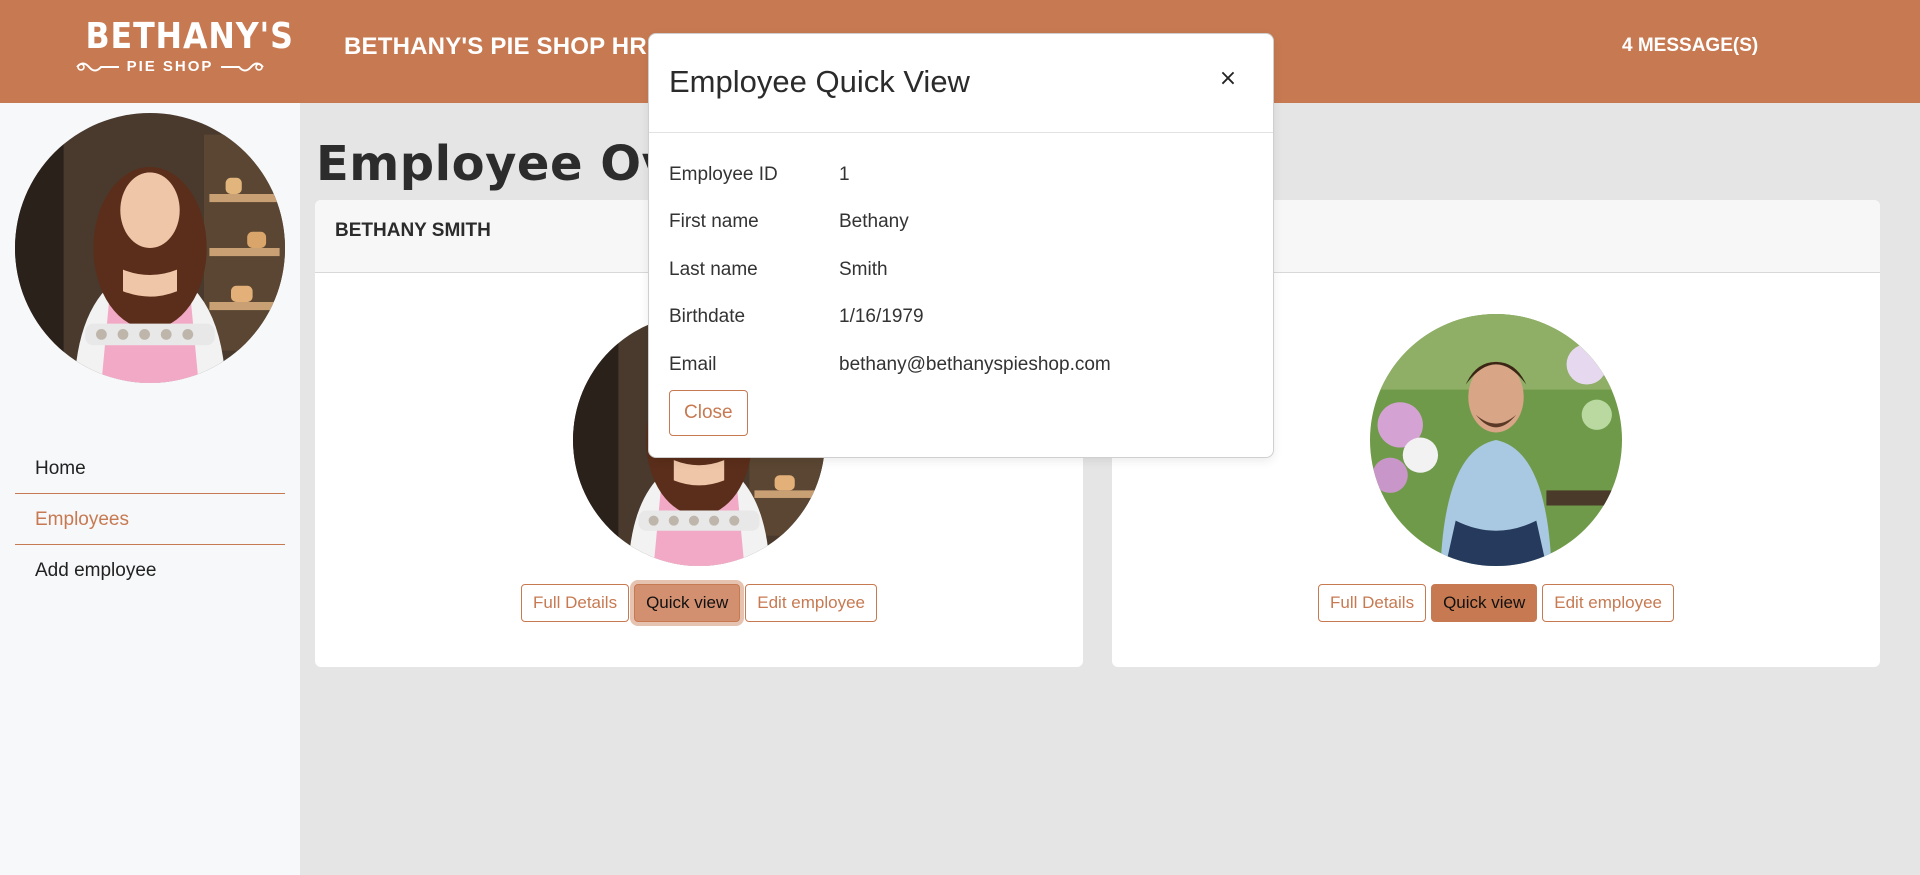 The height and width of the screenshot is (875, 1920). I want to click on employee-photo-image, so click(1496, 440).